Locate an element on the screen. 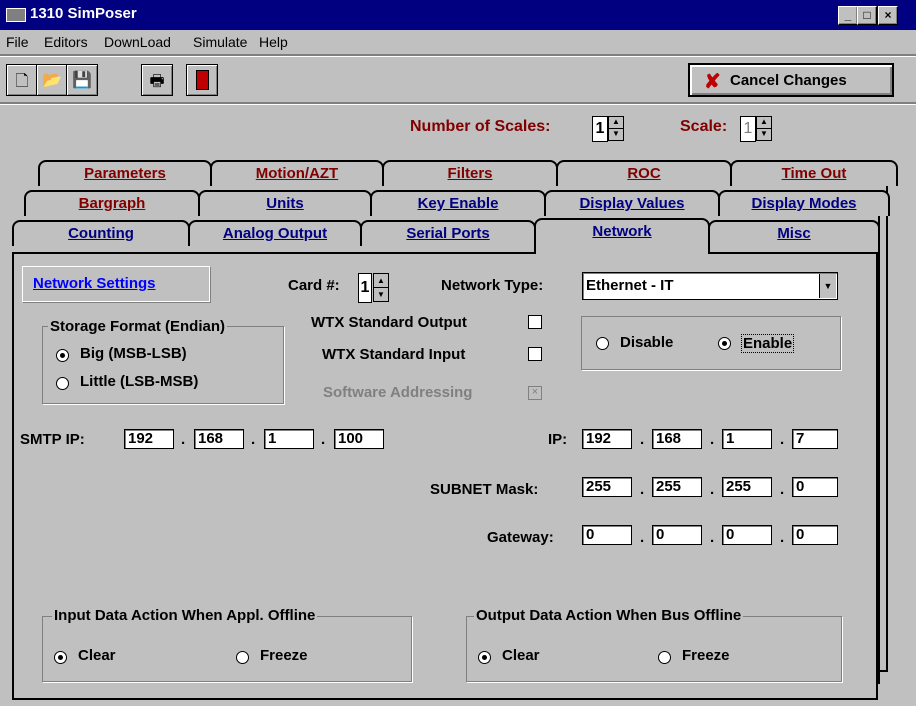 The image size is (916, 706). menu-separator is located at coordinates (458, 55).